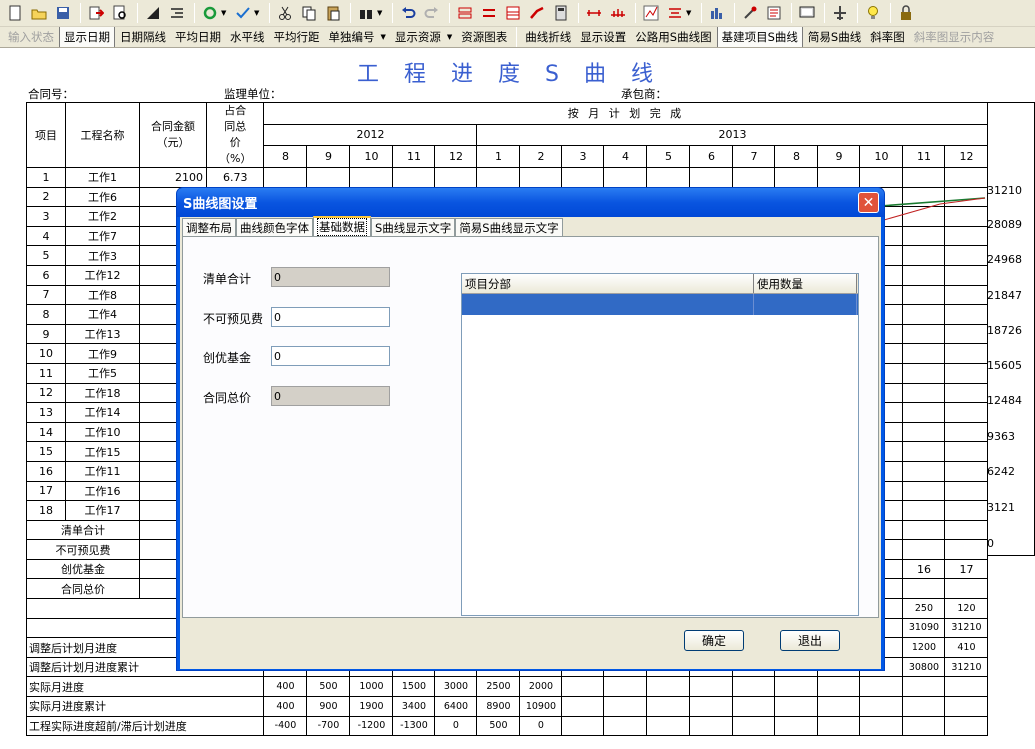 The height and width of the screenshot is (749, 1035). I want to click on list-row-selected, so click(660, 304).